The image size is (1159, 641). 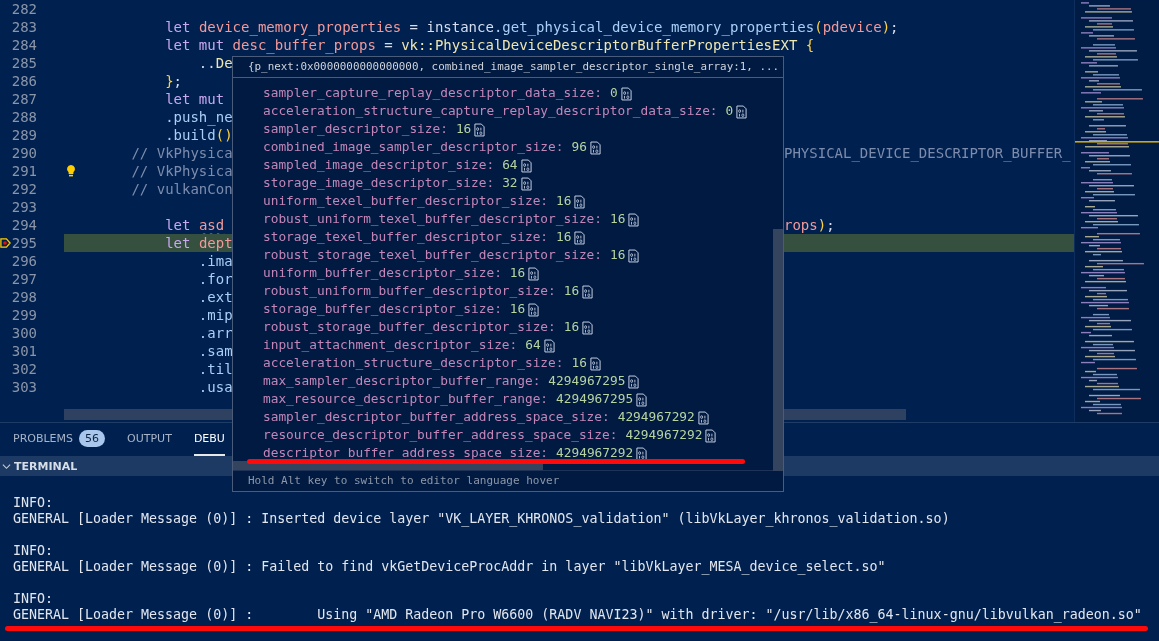 What do you see at coordinates (215, 333) in the screenshot?
I see `code-line: .arr` at bounding box center [215, 333].